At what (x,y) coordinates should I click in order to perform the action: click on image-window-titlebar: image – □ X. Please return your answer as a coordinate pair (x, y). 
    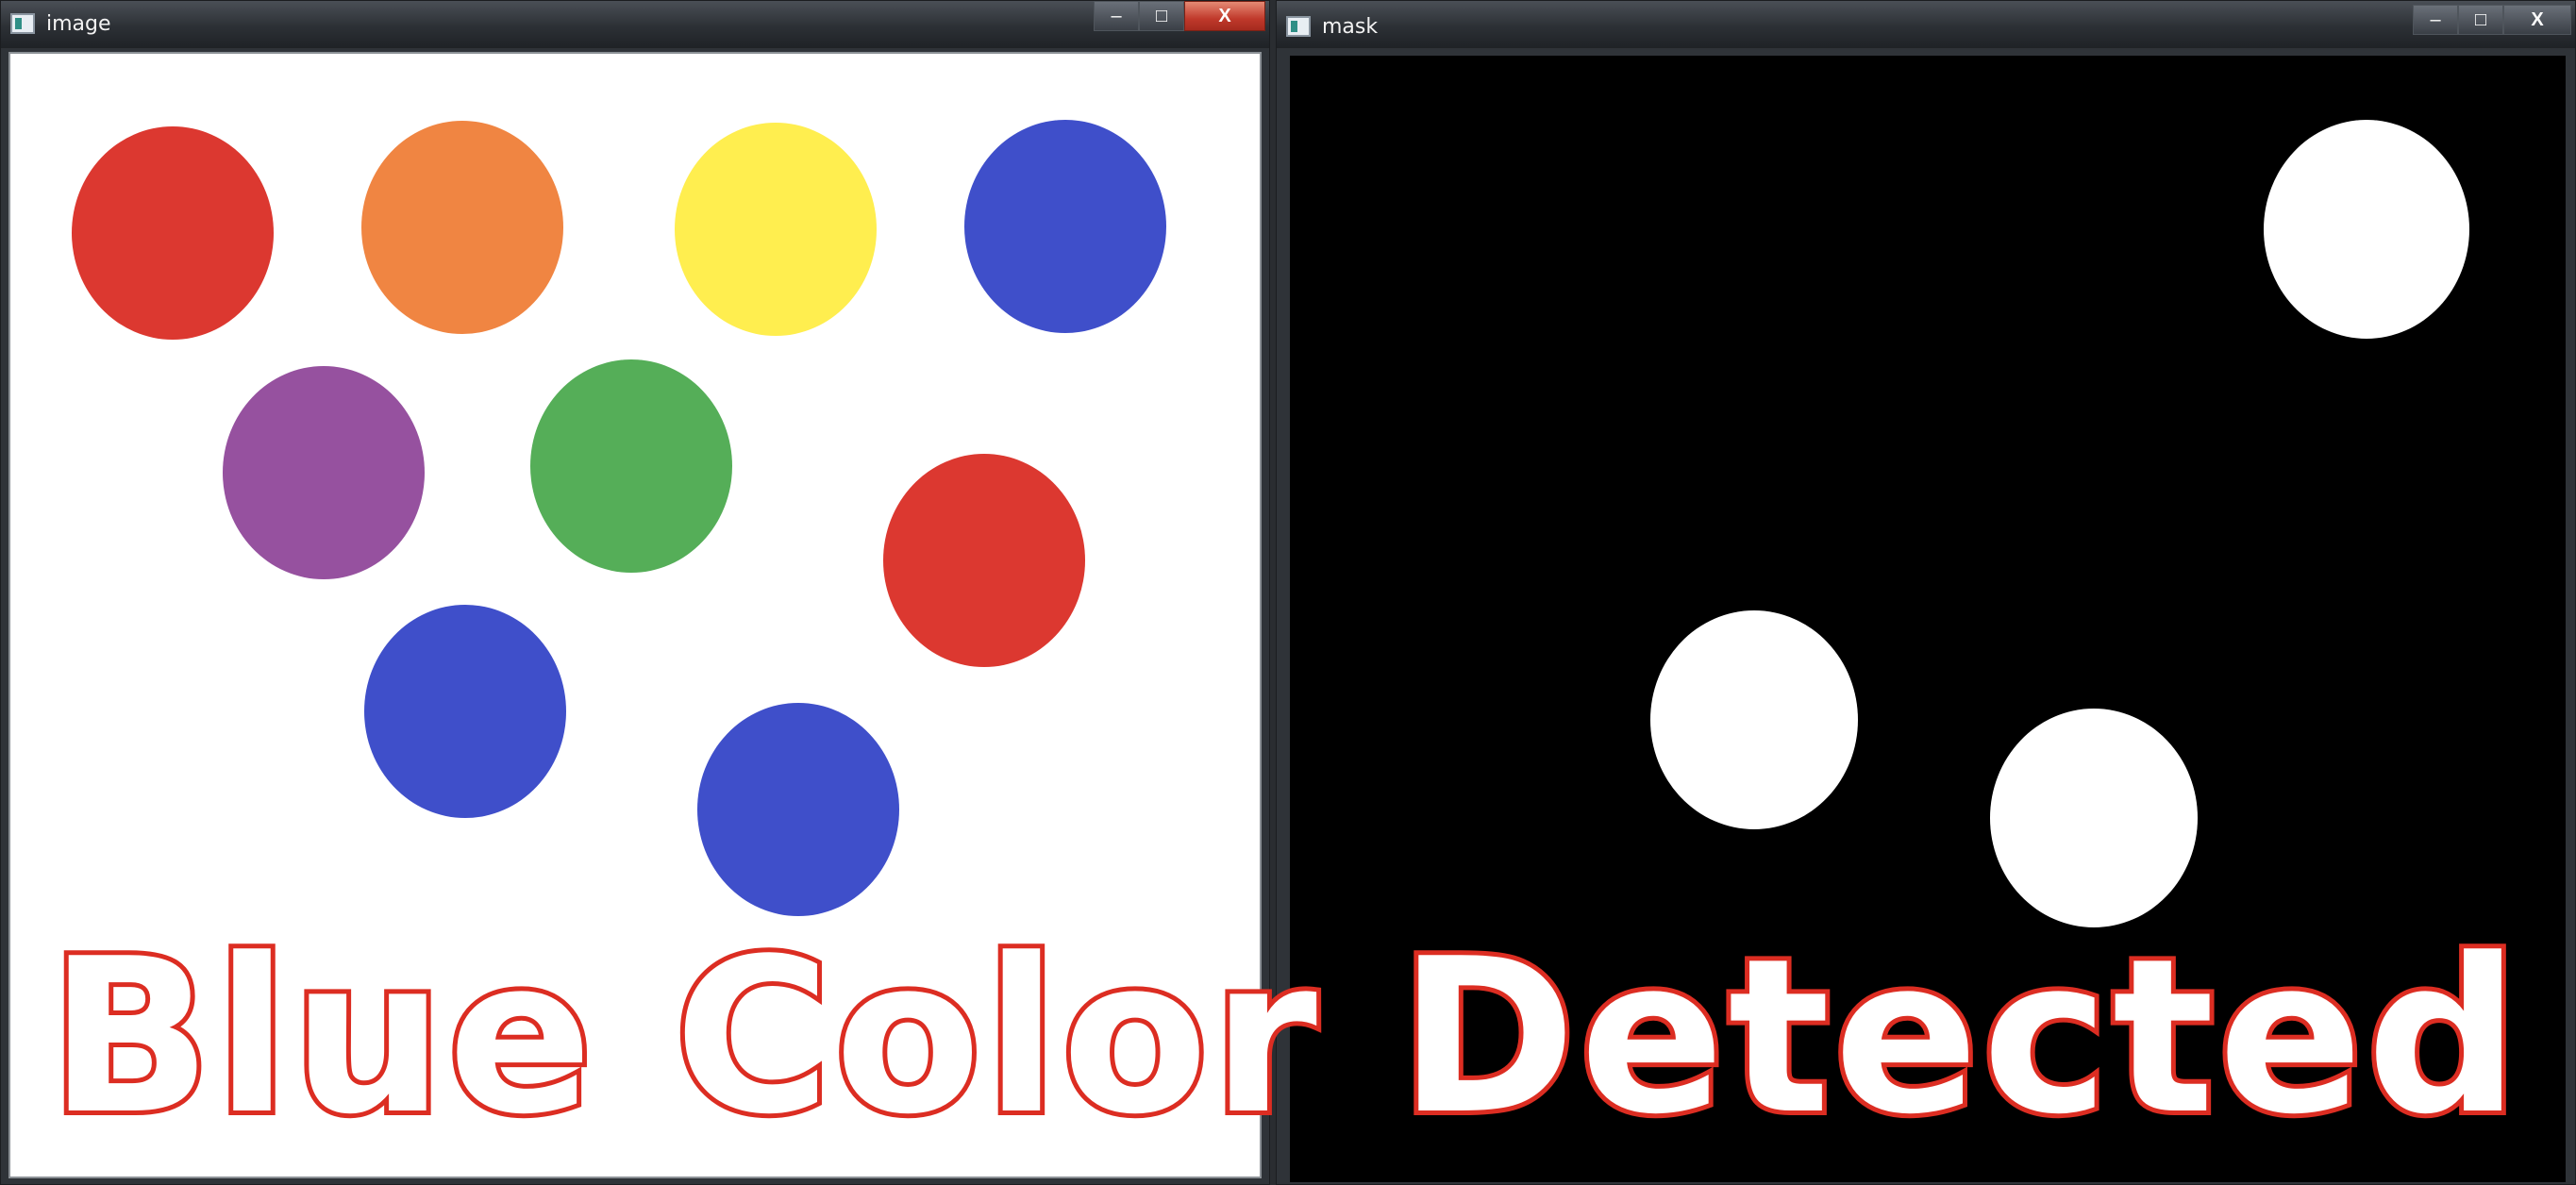
    Looking at the image, I should click on (635, 25).